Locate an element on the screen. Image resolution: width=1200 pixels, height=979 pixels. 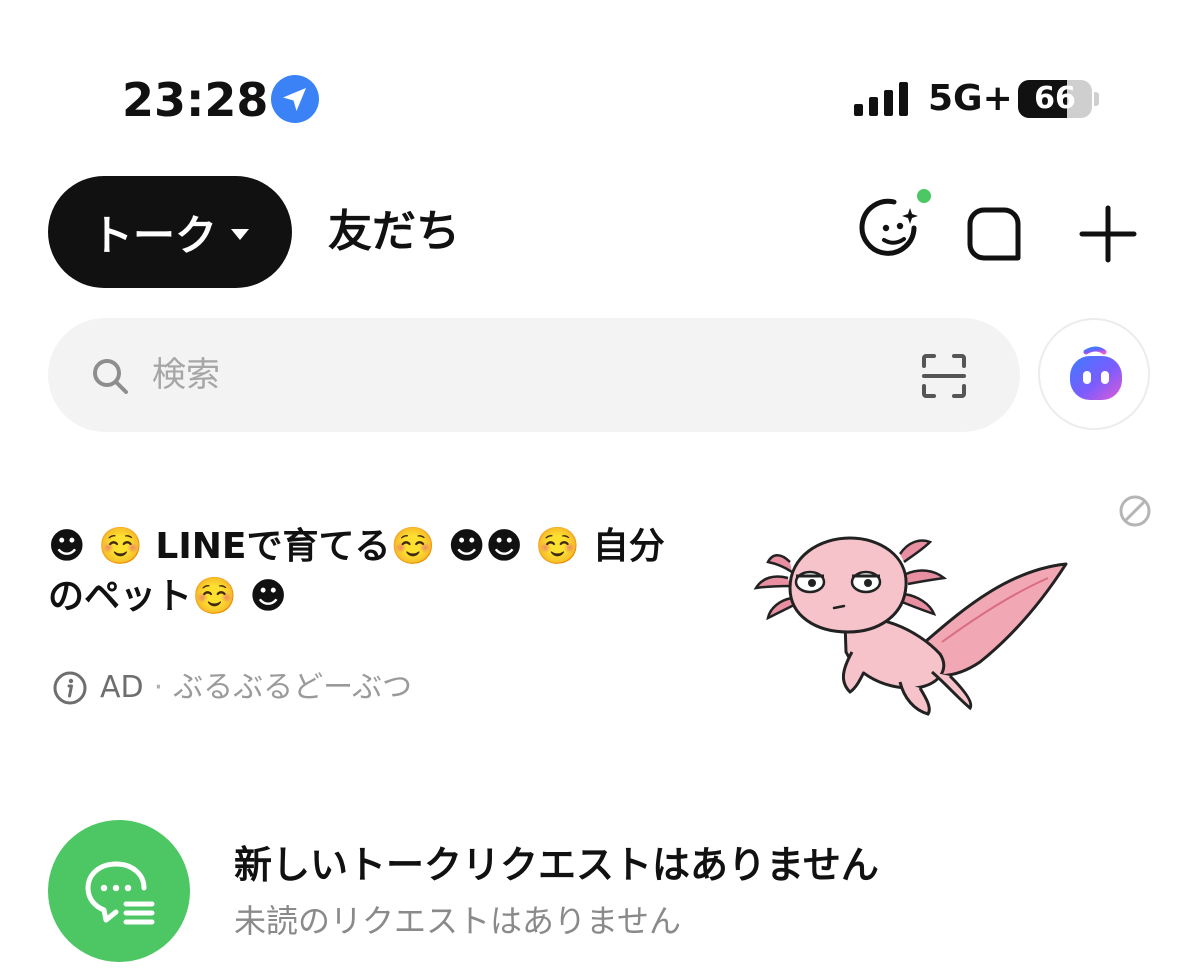
battery-indicator: 66 is located at coordinates (1055, 99).